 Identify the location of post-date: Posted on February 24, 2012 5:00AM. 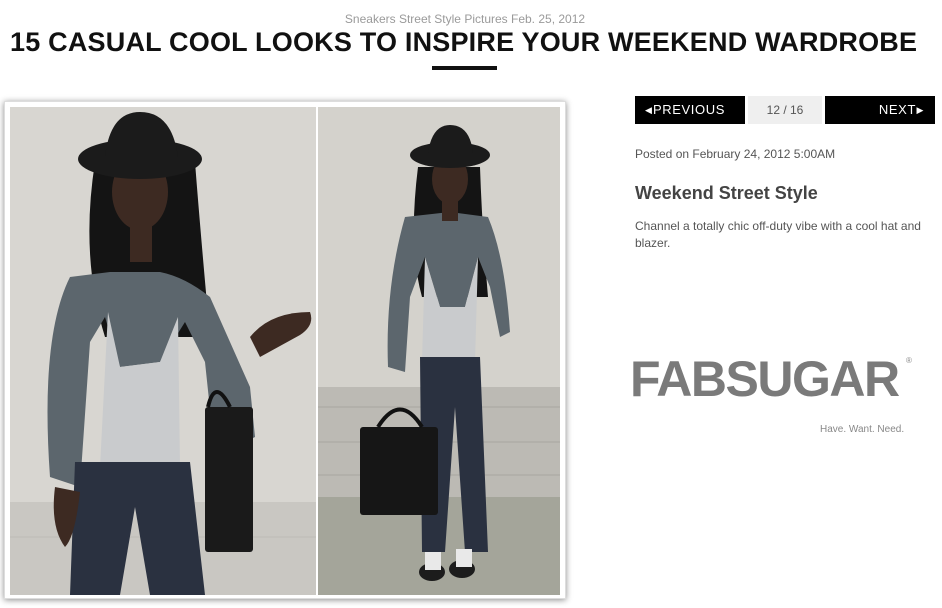
(735, 154).